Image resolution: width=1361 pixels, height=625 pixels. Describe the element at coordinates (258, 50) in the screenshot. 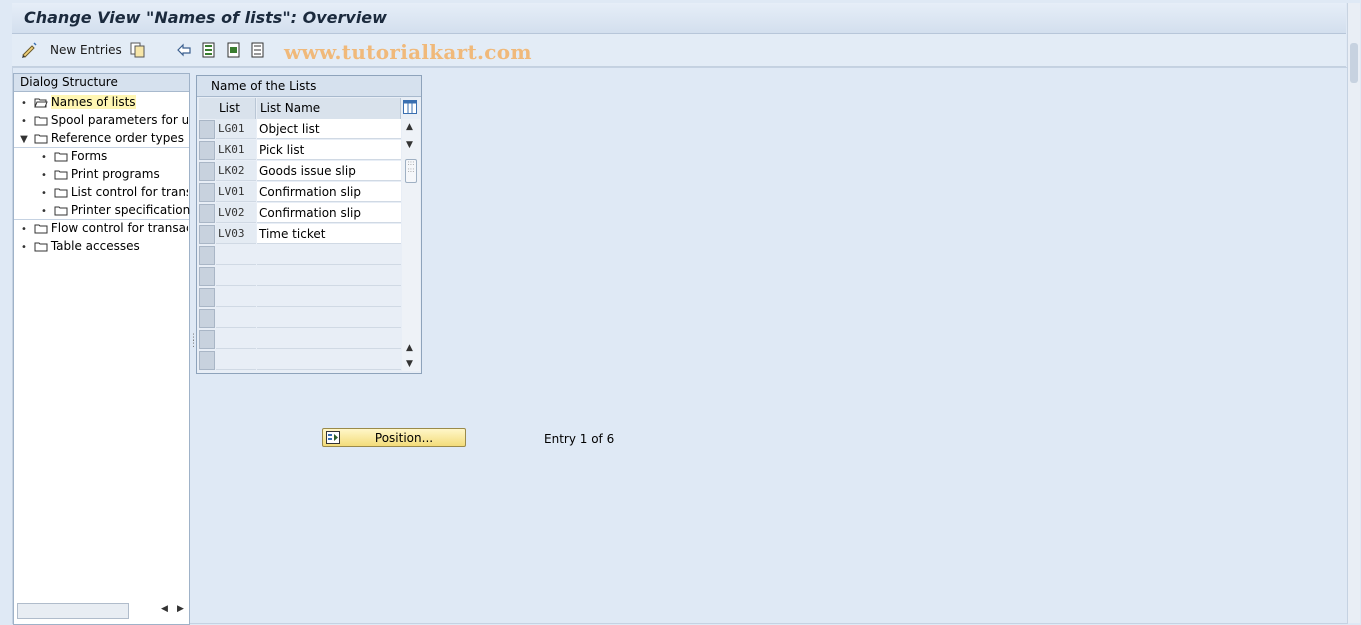

I see `deselect-icon` at that location.